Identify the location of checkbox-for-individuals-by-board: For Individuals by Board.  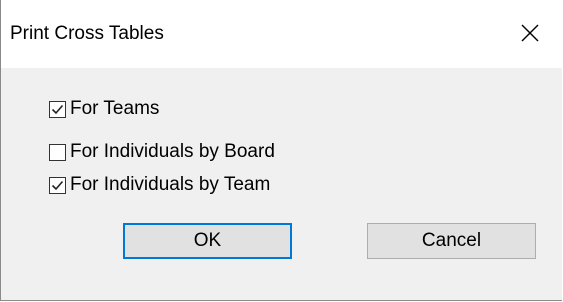
(162, 152).